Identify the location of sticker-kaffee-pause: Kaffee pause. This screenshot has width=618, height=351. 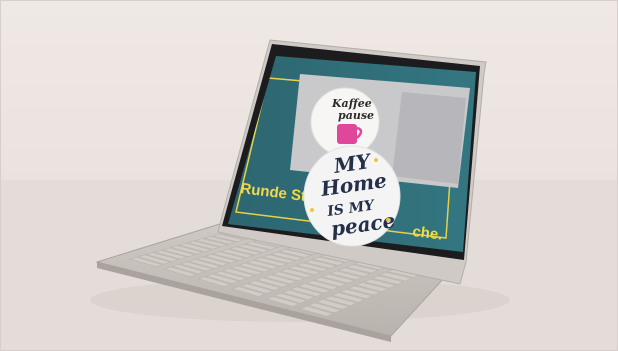
(345, 122).